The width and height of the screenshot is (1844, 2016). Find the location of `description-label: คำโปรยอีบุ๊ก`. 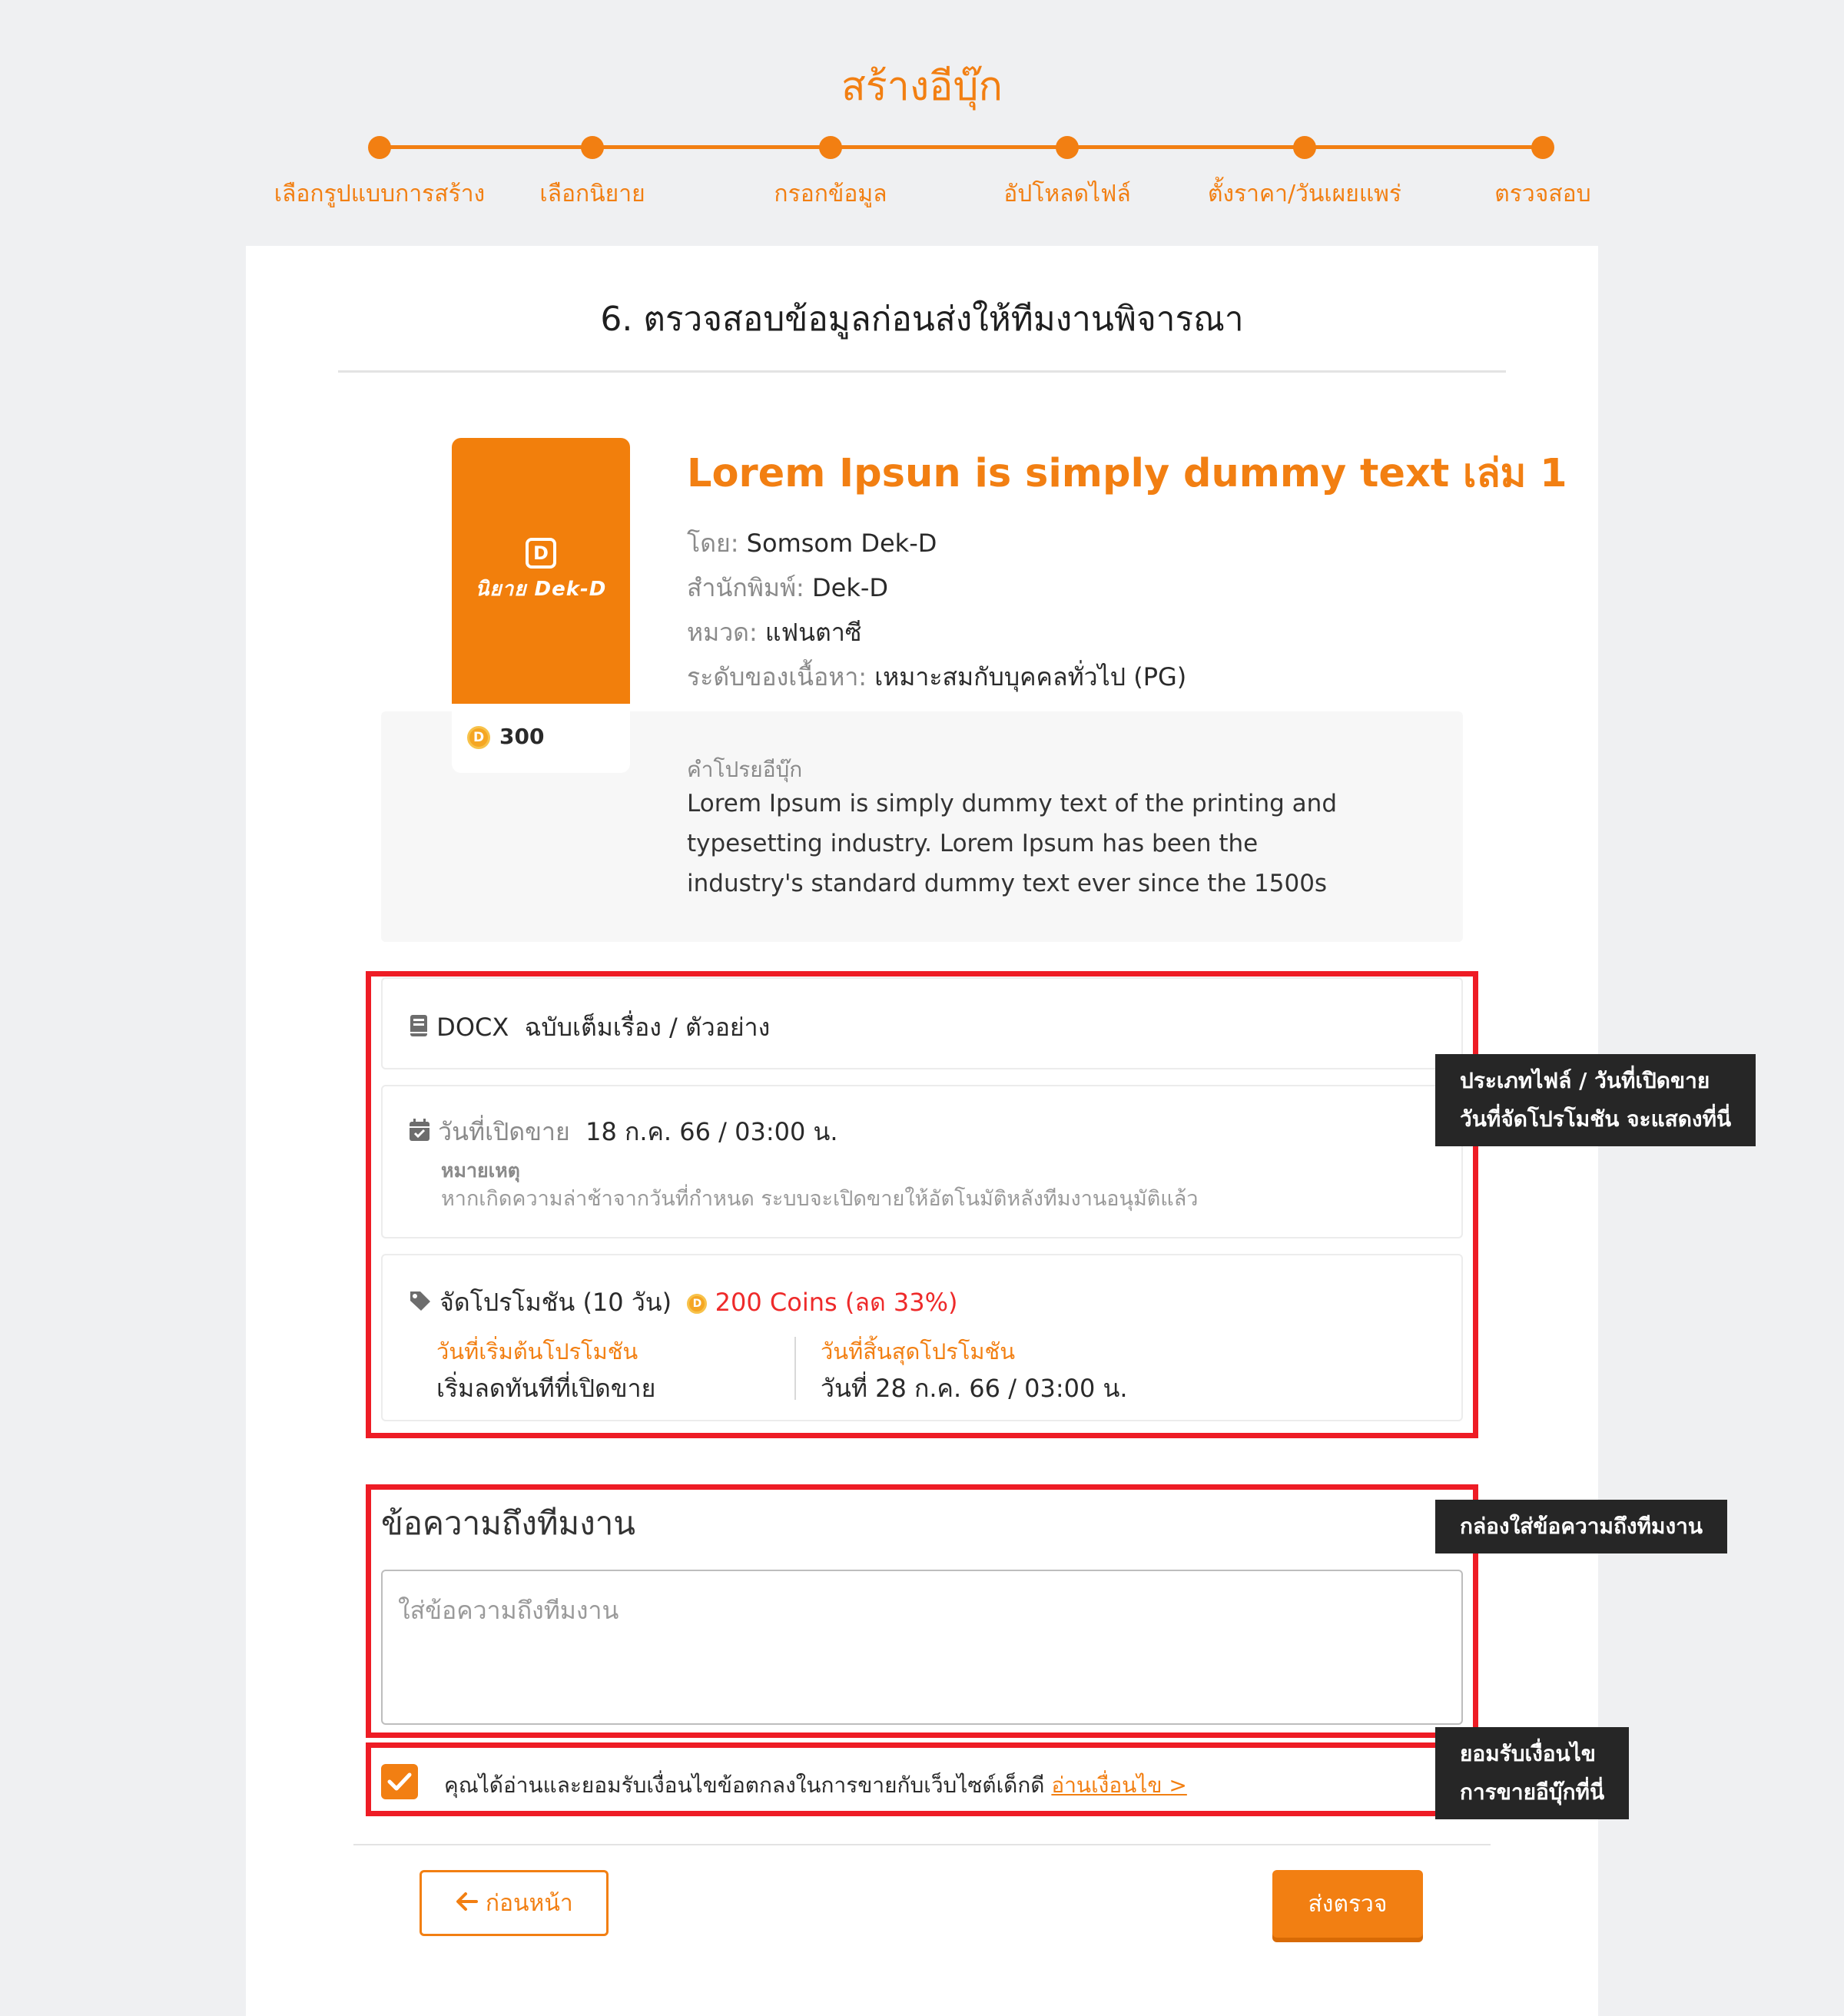

description-label: คำโปรยอีบุ๊ก is located at coordinates (745, 769).